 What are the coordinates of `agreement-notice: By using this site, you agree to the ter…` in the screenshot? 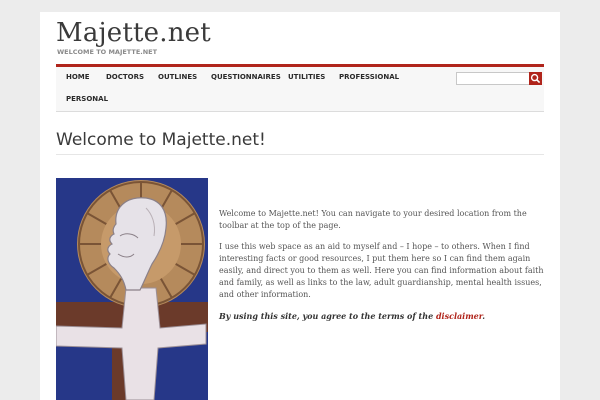 It's located at (381, 316).